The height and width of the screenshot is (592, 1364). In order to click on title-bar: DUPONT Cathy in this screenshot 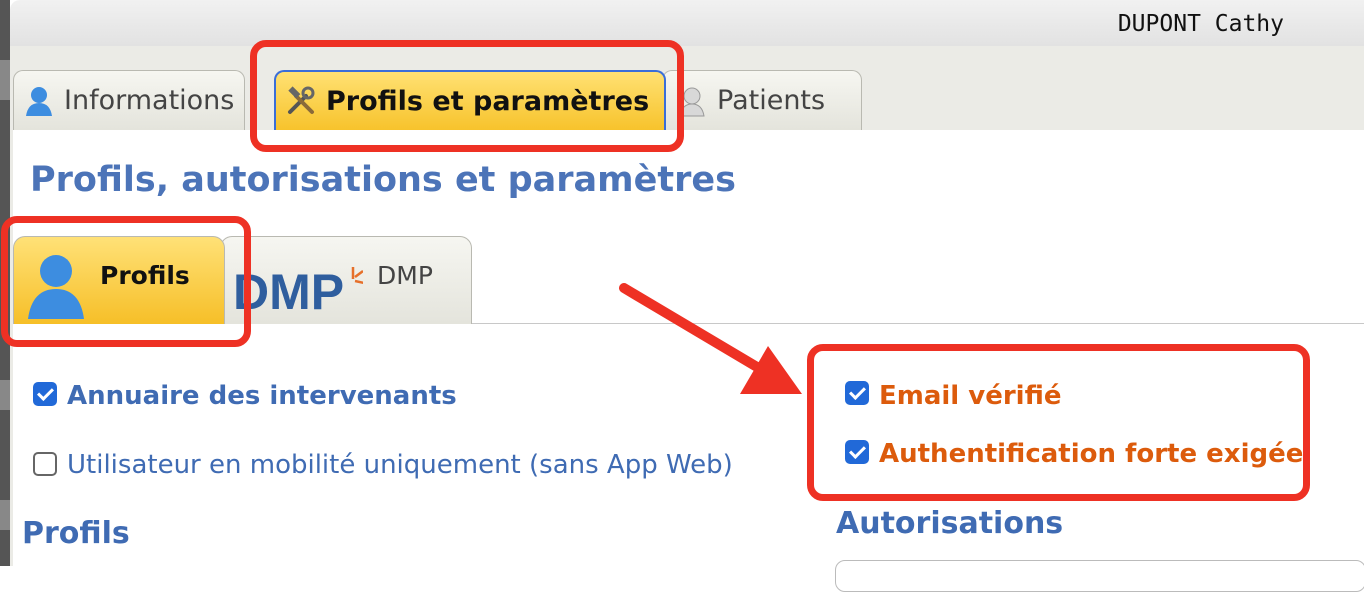, I will do `click(687, 23)`.